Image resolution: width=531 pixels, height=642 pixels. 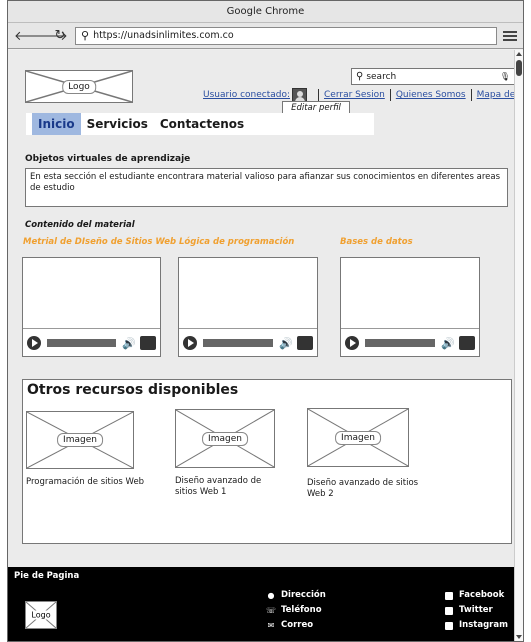 I want to click on phone-label: Teléfono, so click(x=301, y=610).